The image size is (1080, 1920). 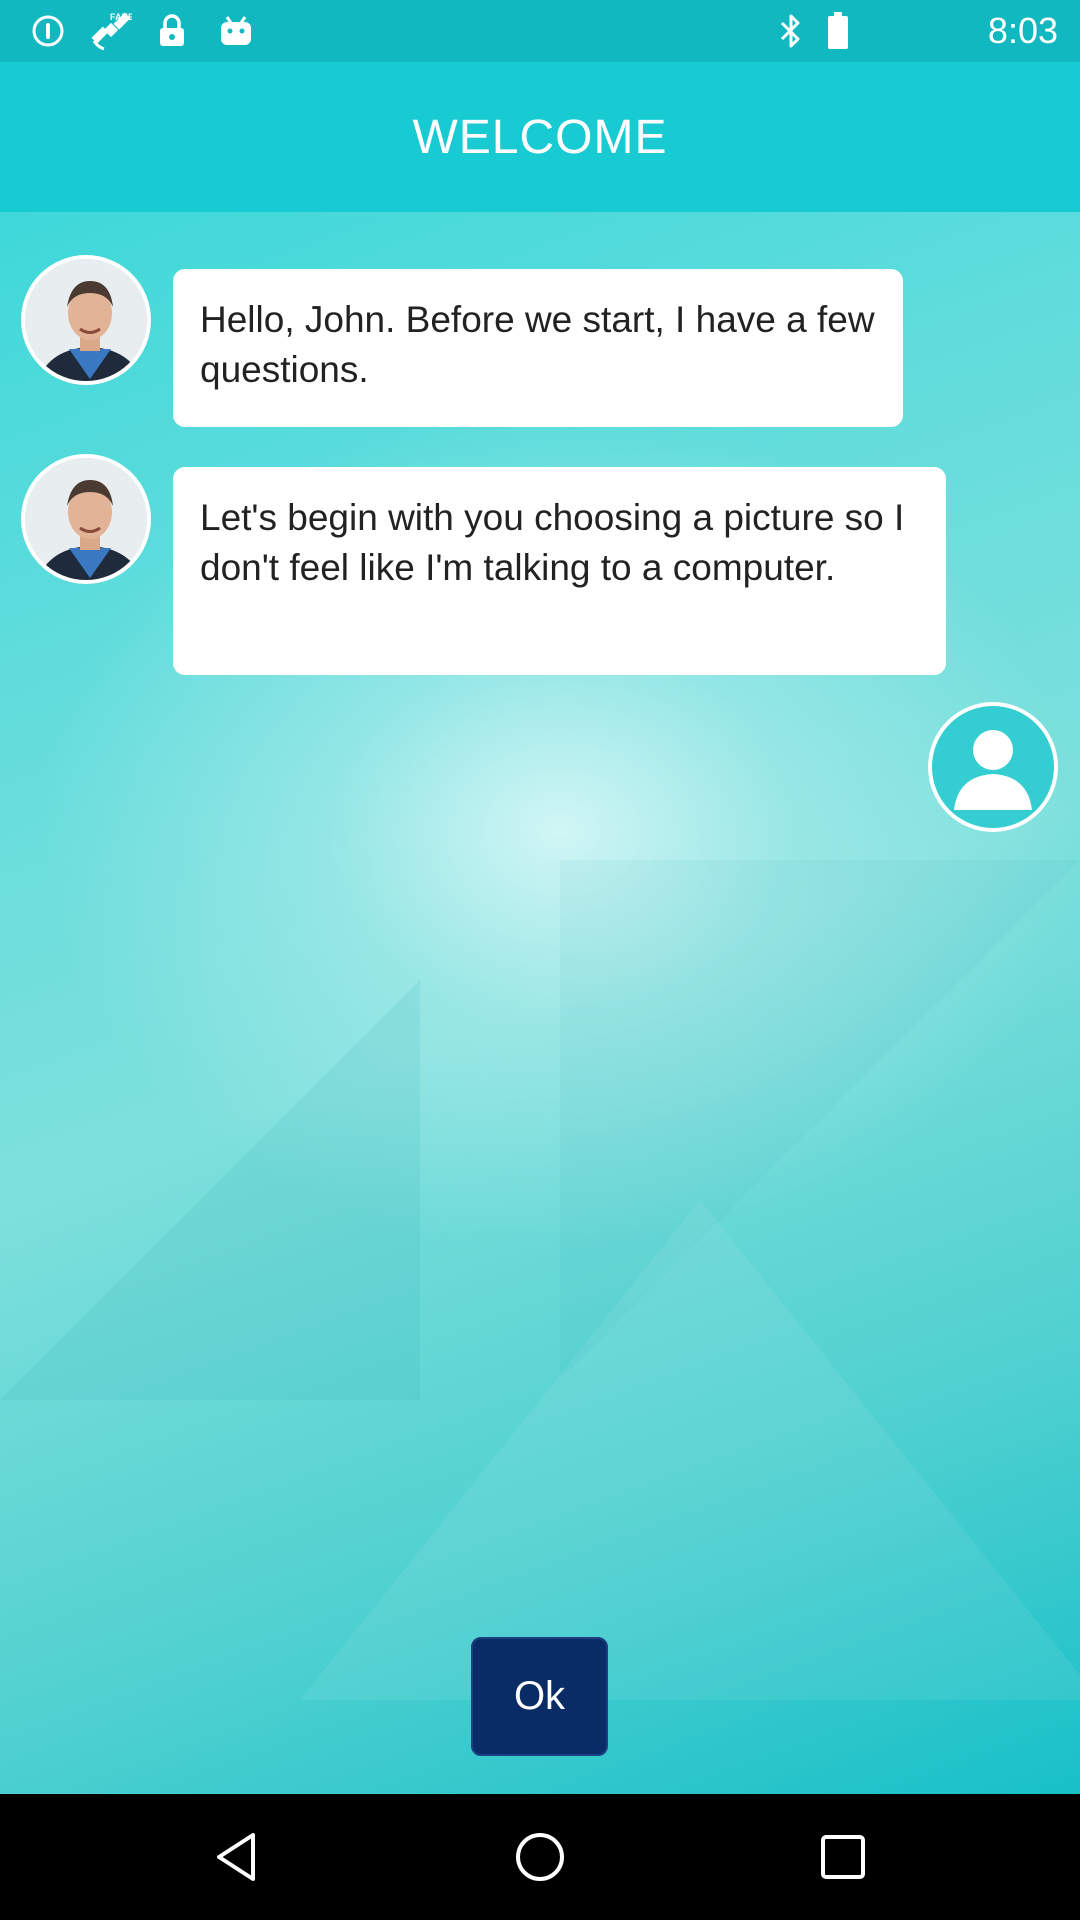 What do you see at coordinates (539, 1696) in the screenshot?
I see `ok-button: Ok` at bounding box center [539, 1696].